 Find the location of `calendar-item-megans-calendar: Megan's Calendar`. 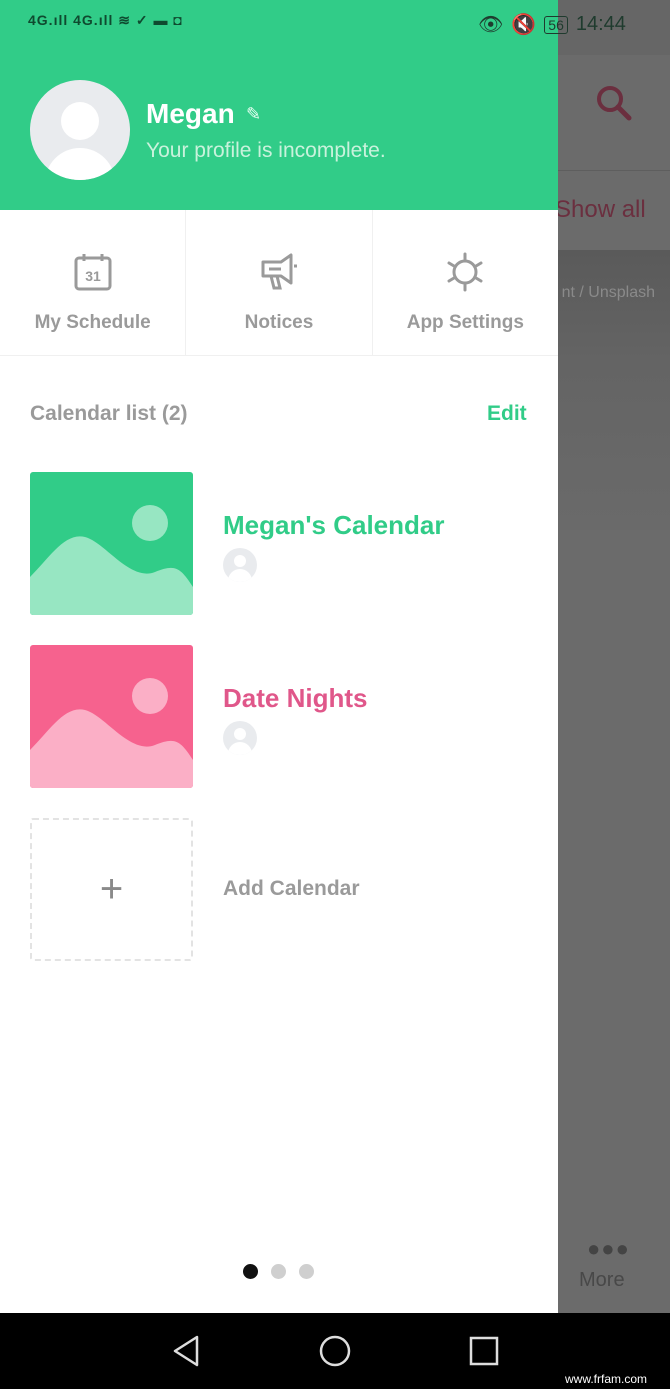

calendar-item-megans-calendar: Megan's Calendar is located at coordinates (333, 525).